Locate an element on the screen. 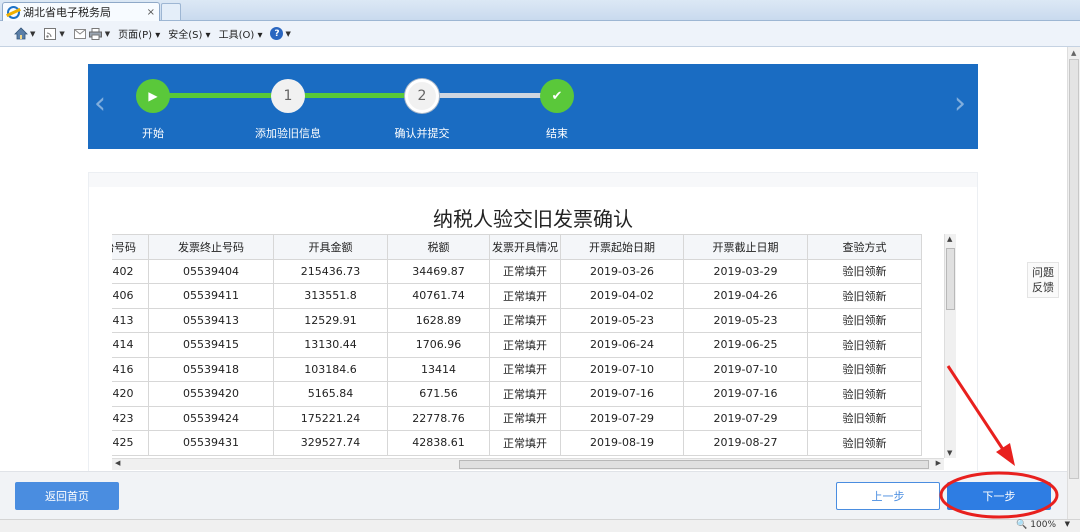  print-dropdown-icon: ▼ is located at coordinates (107, 34).